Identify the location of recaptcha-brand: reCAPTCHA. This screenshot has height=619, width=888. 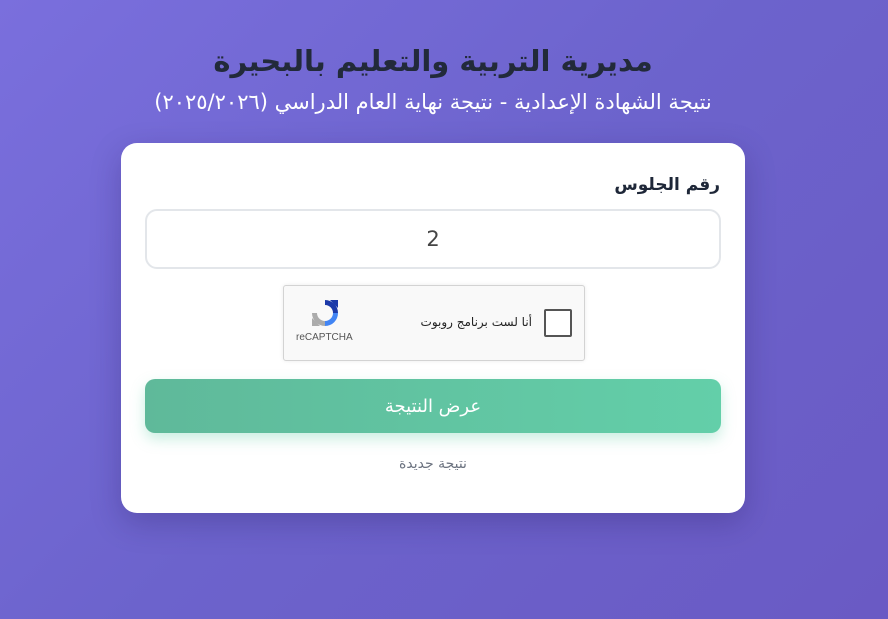
(324, 337).